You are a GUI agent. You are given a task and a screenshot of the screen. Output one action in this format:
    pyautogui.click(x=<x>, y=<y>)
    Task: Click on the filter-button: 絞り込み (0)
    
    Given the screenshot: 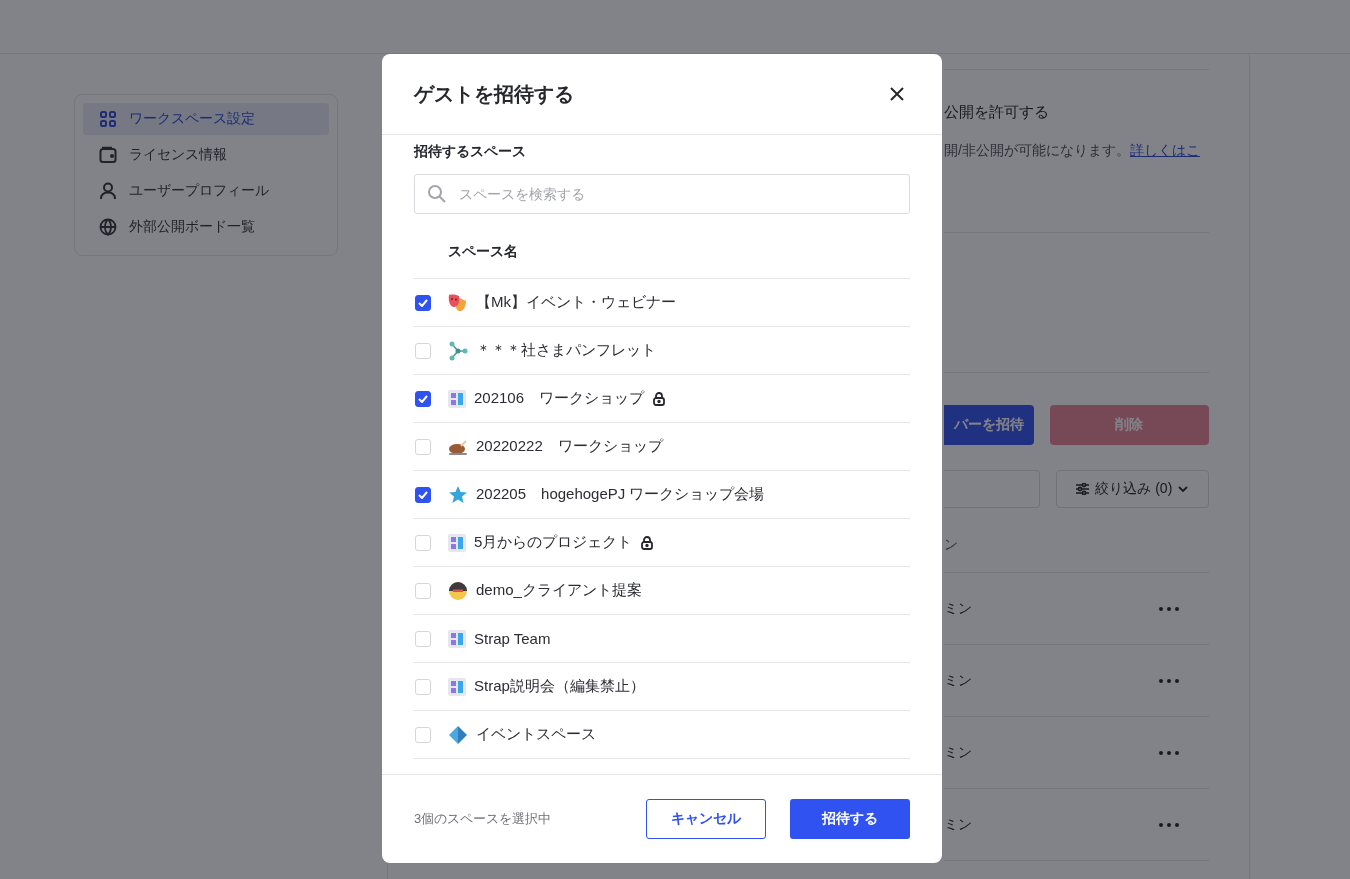 What is the action you would take?
    pyautogui.click(x=1132, y=489)
    